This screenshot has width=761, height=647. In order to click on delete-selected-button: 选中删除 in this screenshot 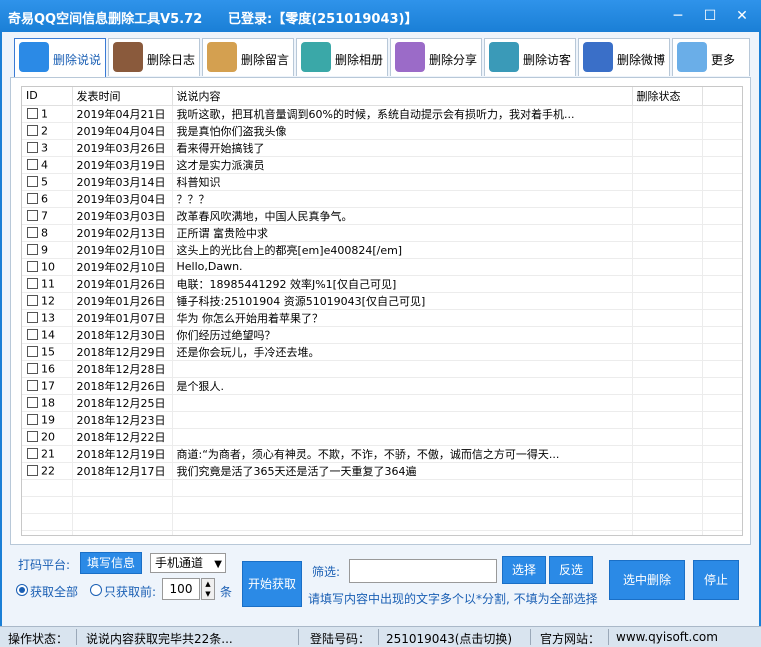, I will do `click(647, 580)`.